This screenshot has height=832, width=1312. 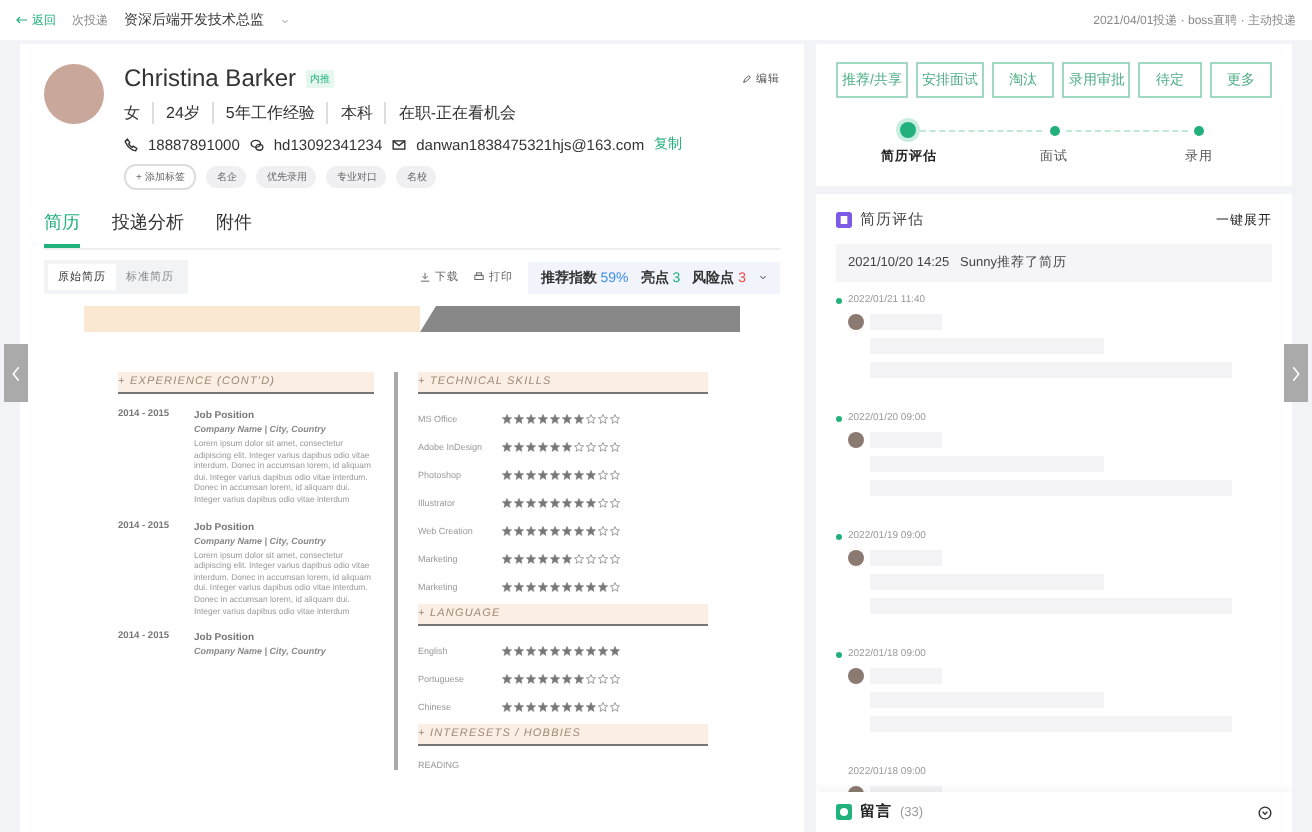 What do you see at coordinates (182, 113) in the screenshot?
I see `profile-fact: 24岁` at bounding box center [182, 113].